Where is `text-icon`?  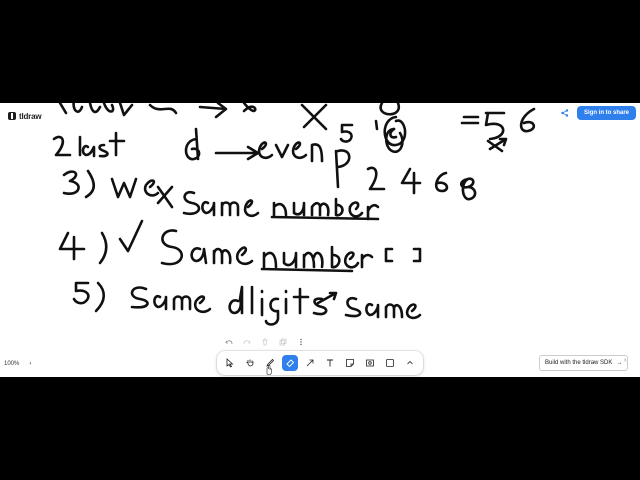
text-icon is located at coordinates (330, 363).